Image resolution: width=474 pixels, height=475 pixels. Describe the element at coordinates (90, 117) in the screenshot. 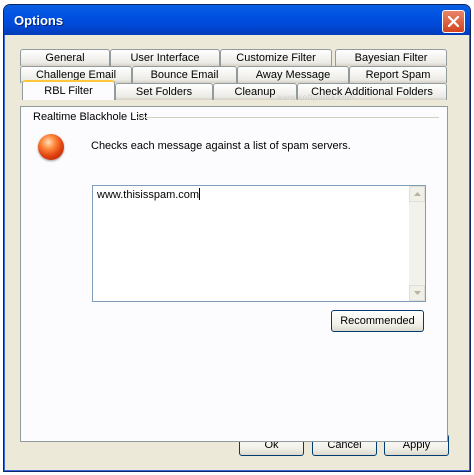

I see `group-label: Realtime Blackhole List` at that location.